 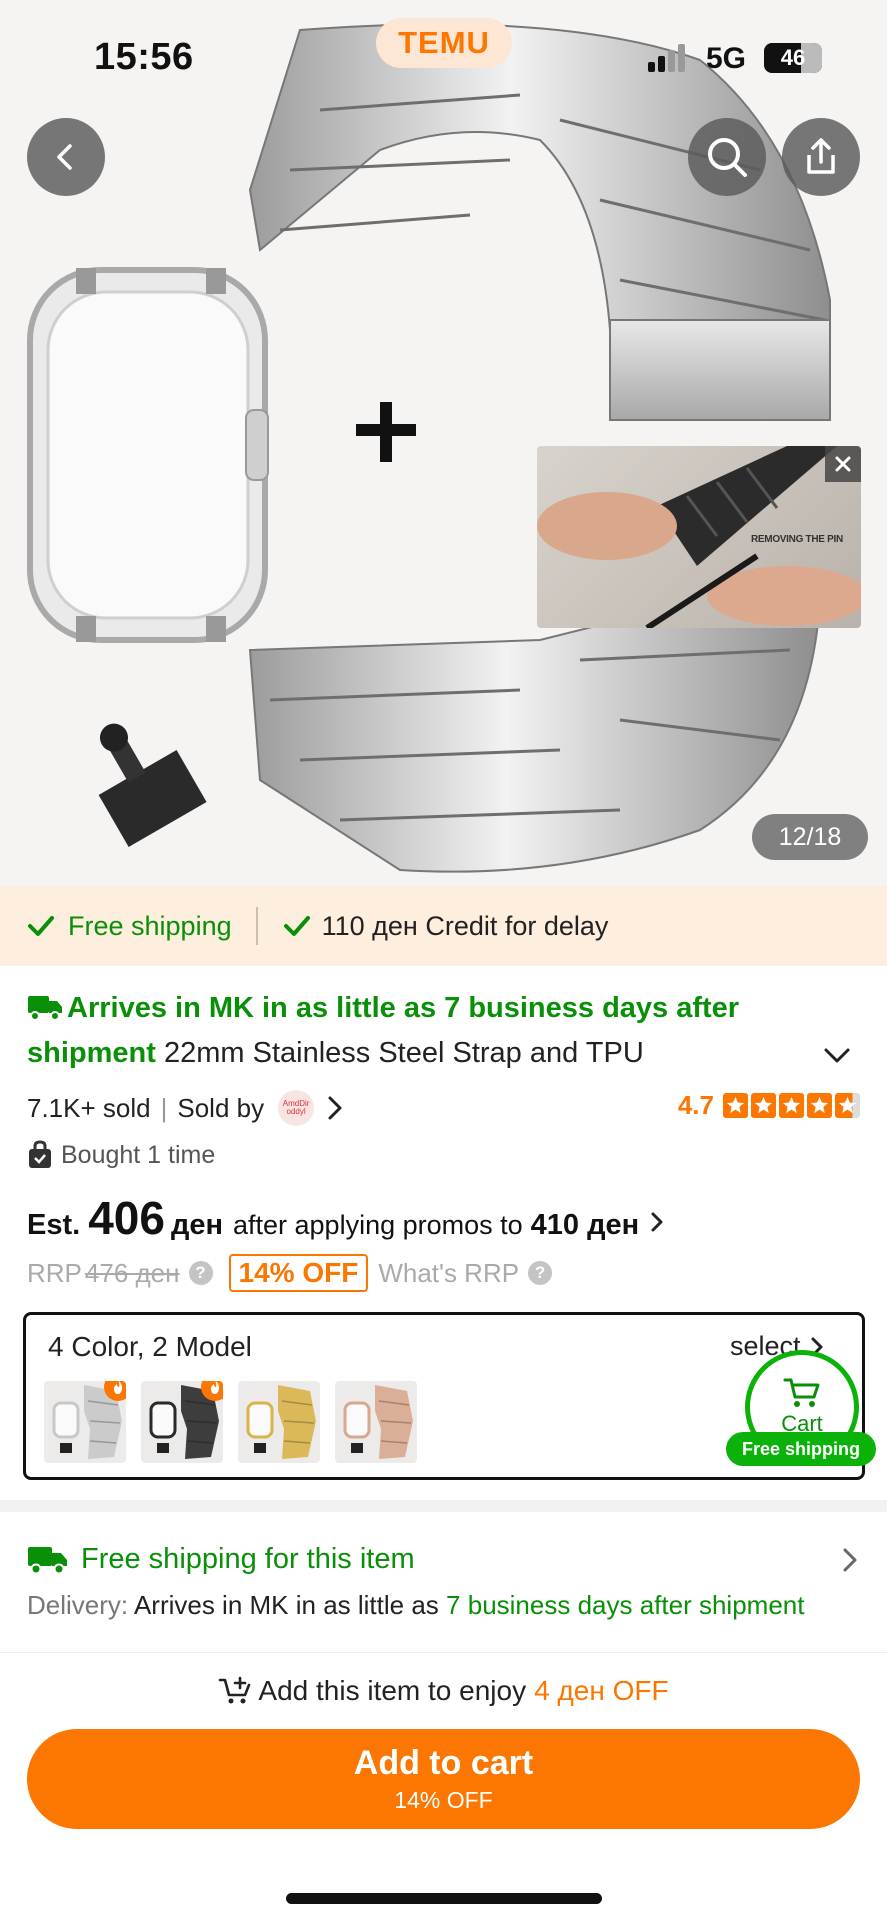 I want to click on battery-icon: 46, so click(x=793, y=58).